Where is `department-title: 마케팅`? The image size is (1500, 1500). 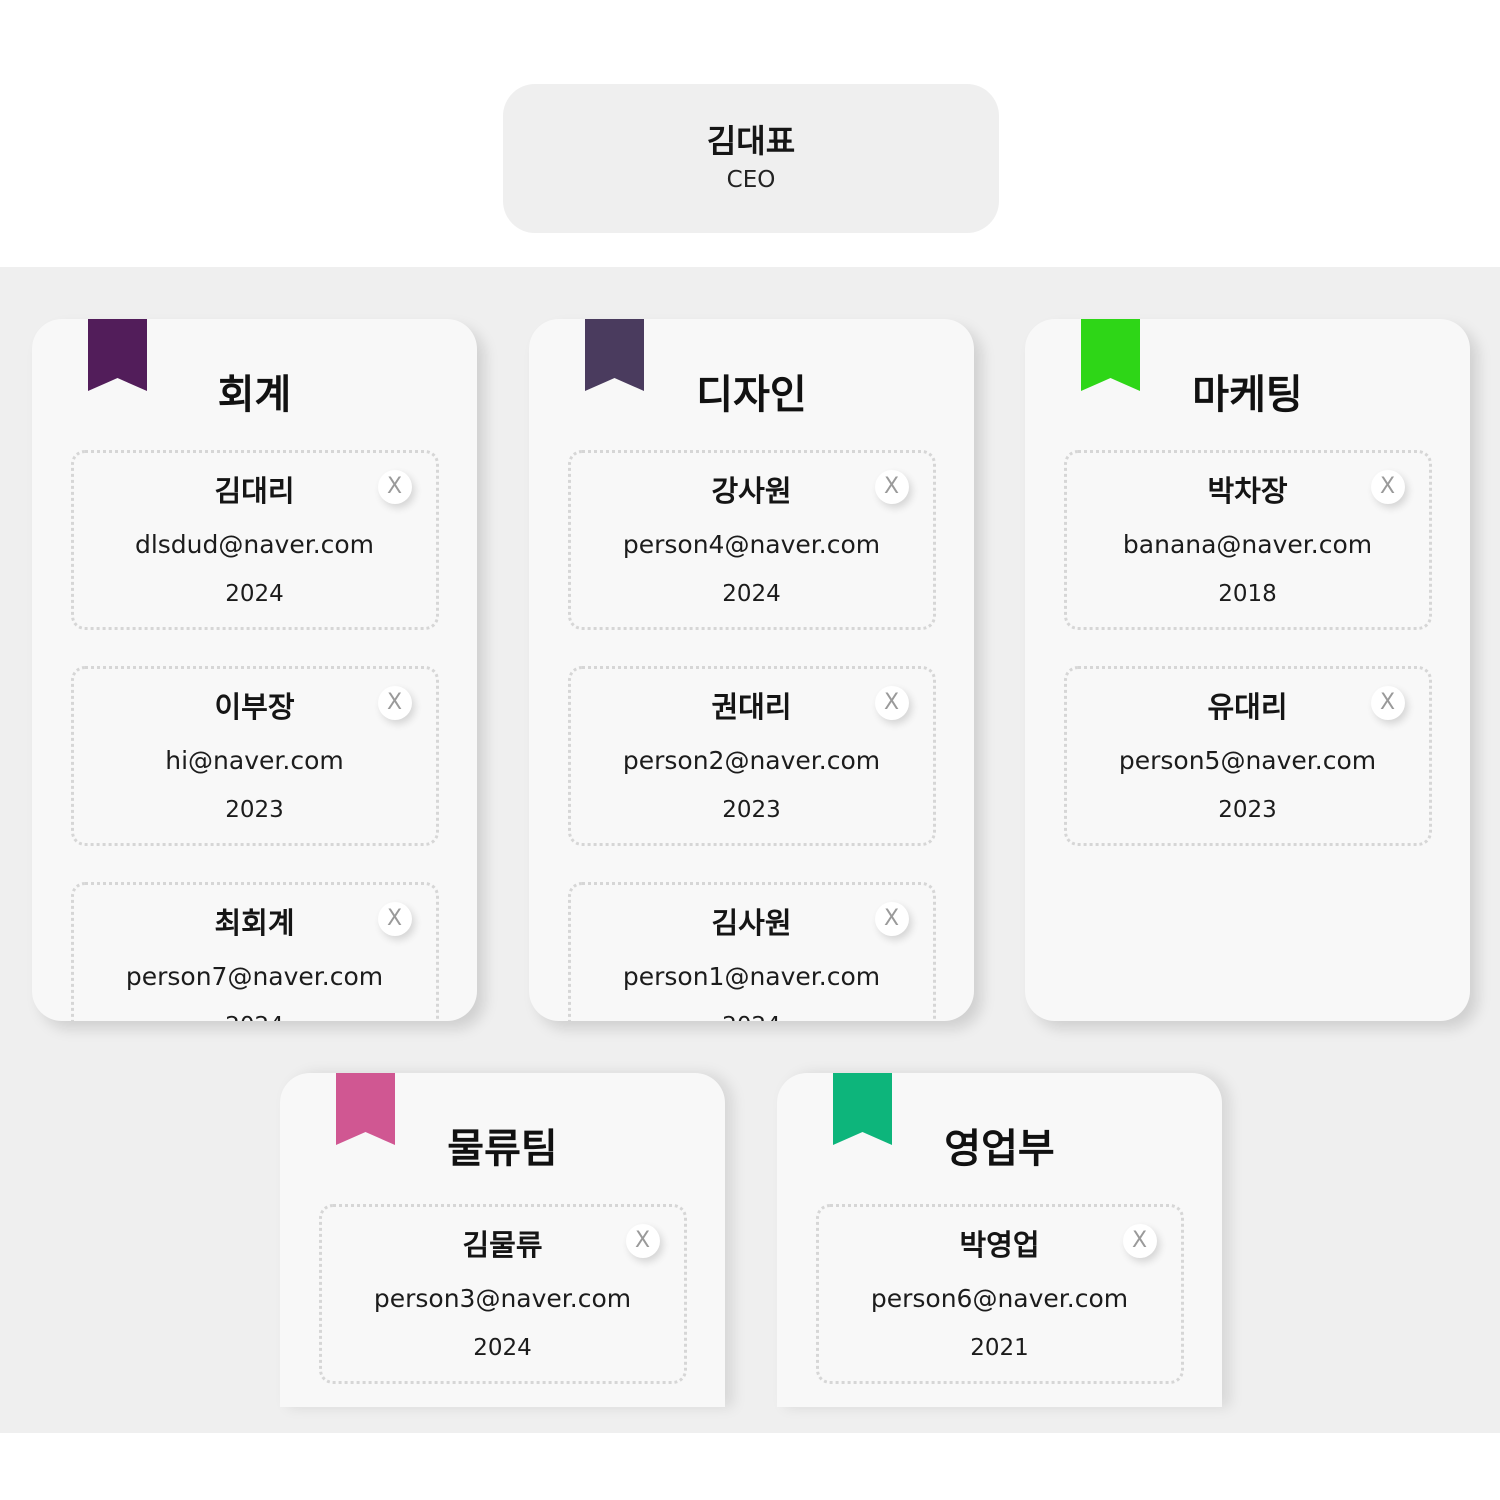 department-title: 마케팅 is located at coordinates (1247, 395).